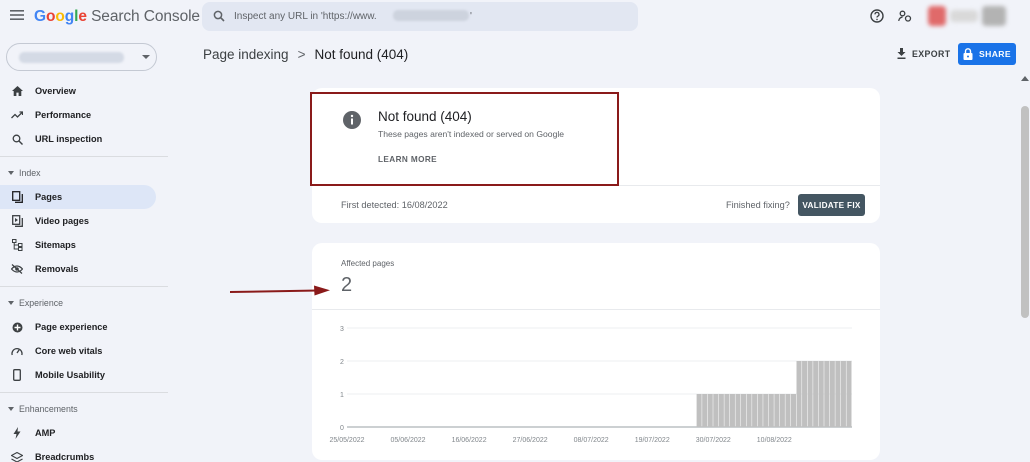 This screenshot has height=462, width=1030. What do you see at coordinates (831, 205) in the screenshot?
I see `validate-fix-button: VALIDATE FIX` at bounding box center [831, 205].